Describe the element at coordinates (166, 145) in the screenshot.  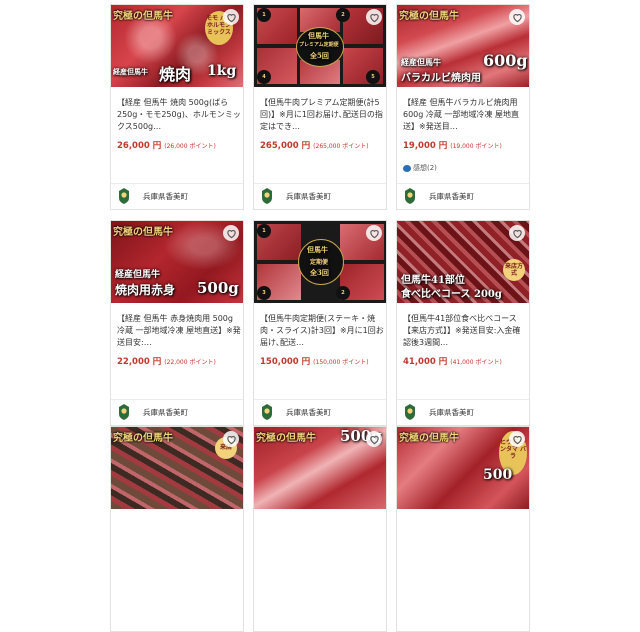
I see `product-price: 26,000 円 (26,000 ポイント)` at that location.